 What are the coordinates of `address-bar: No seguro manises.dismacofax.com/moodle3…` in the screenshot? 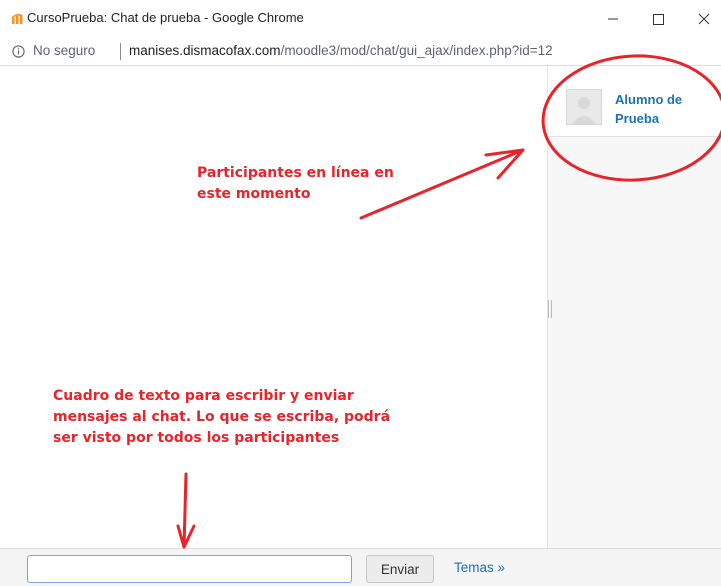 It's located at (360, 52).